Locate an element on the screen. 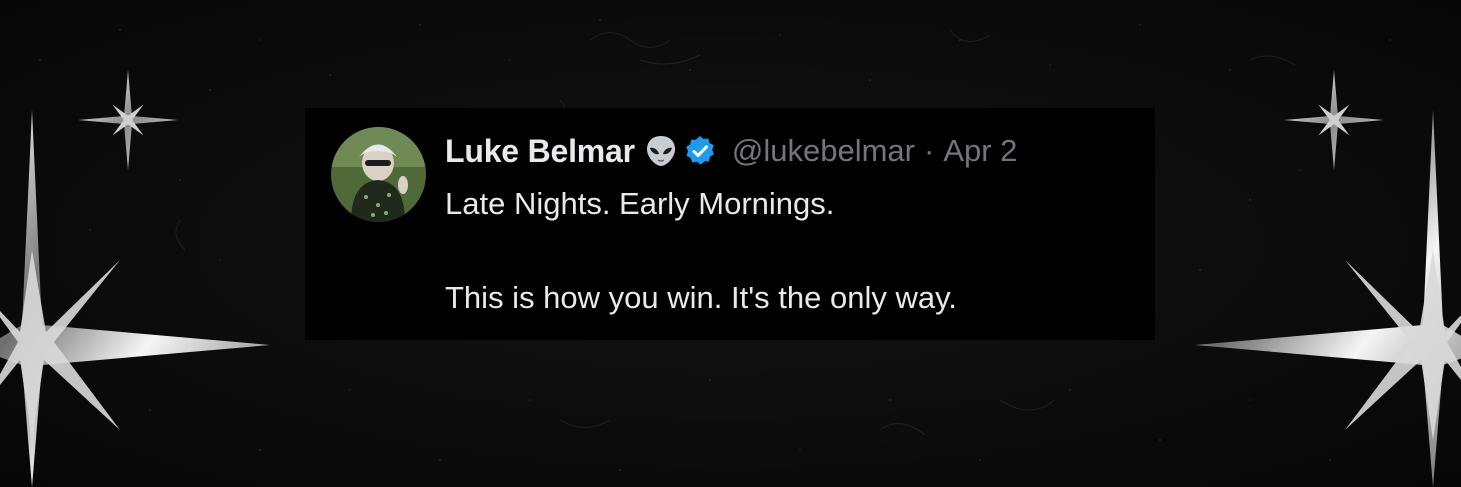  avatar-image is located at coordinates (378, 174).